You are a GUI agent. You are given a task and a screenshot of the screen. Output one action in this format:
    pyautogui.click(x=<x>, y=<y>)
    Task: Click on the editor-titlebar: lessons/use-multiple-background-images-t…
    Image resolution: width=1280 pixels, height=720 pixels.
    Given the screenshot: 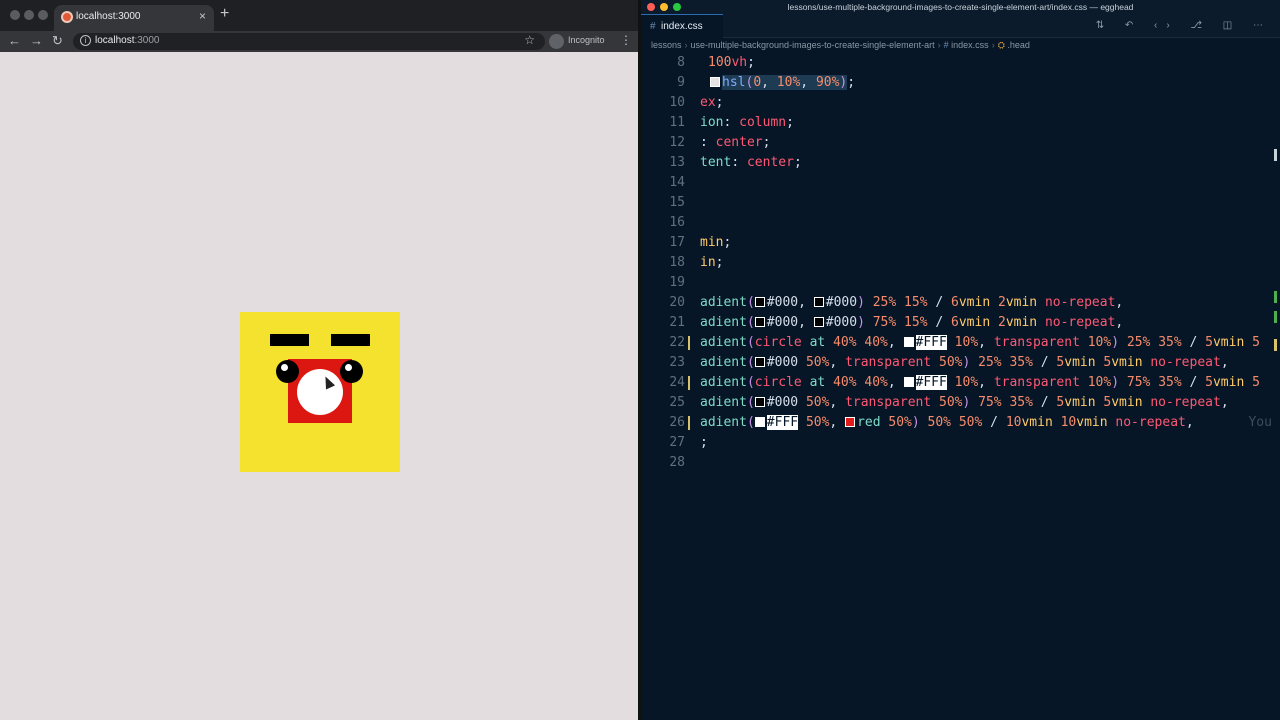 What is the action you would take?
    pyautogui.click(x=960, y=7)
    